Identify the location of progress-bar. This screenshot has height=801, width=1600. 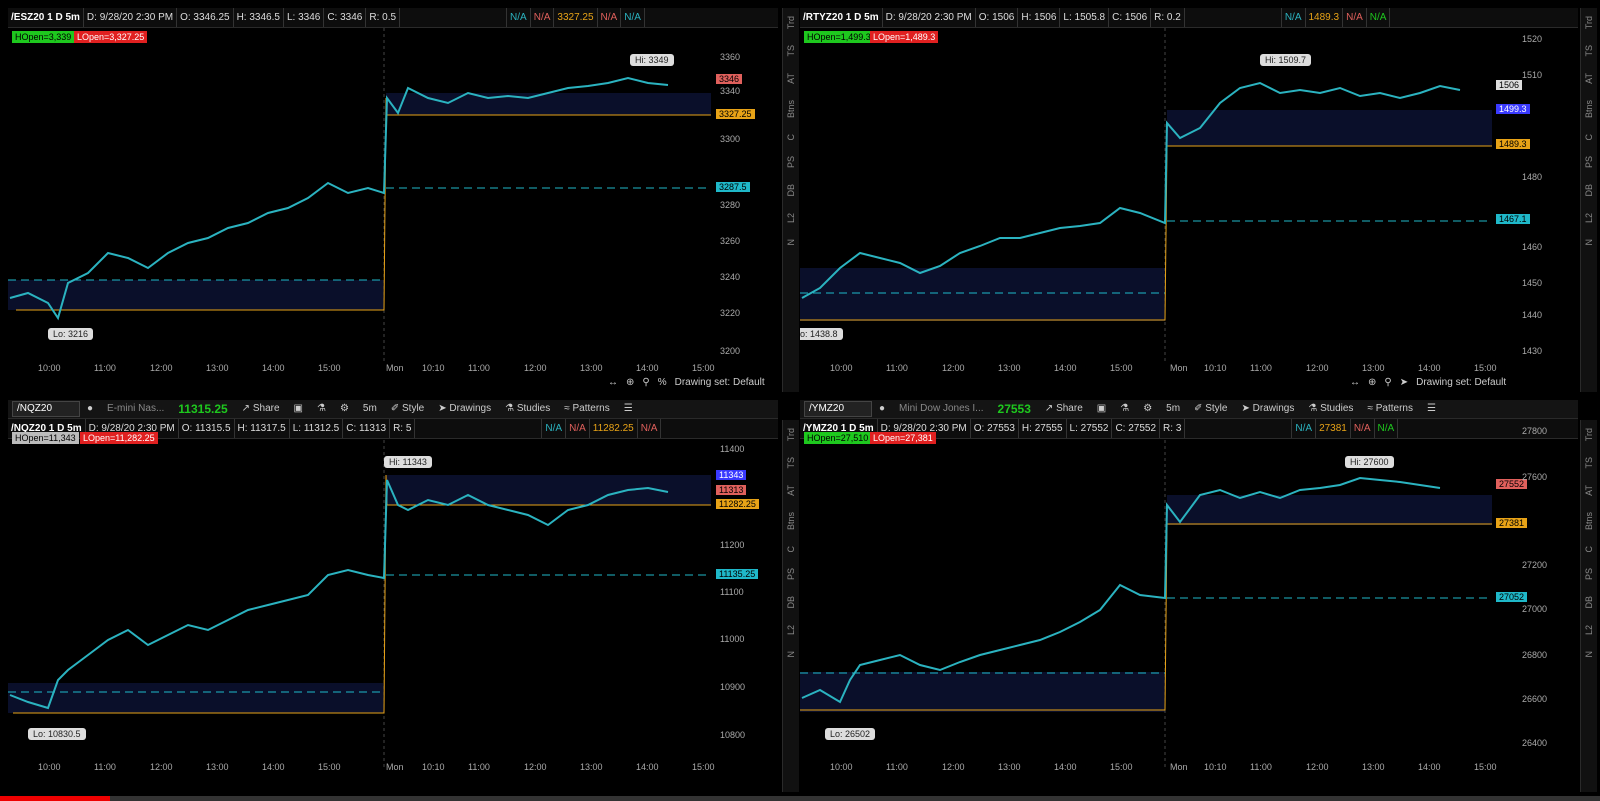
(800, 798).